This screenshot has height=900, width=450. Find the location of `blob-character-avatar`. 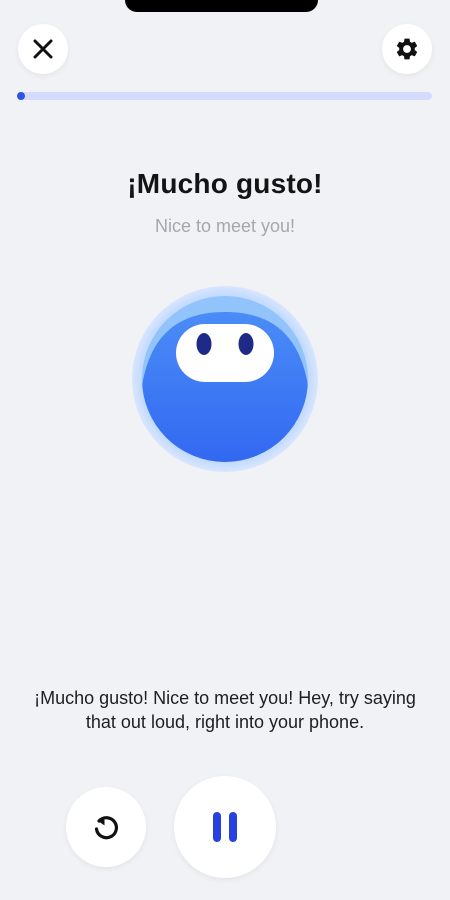

blob-character-avatar is located at coordinates (225, 379).